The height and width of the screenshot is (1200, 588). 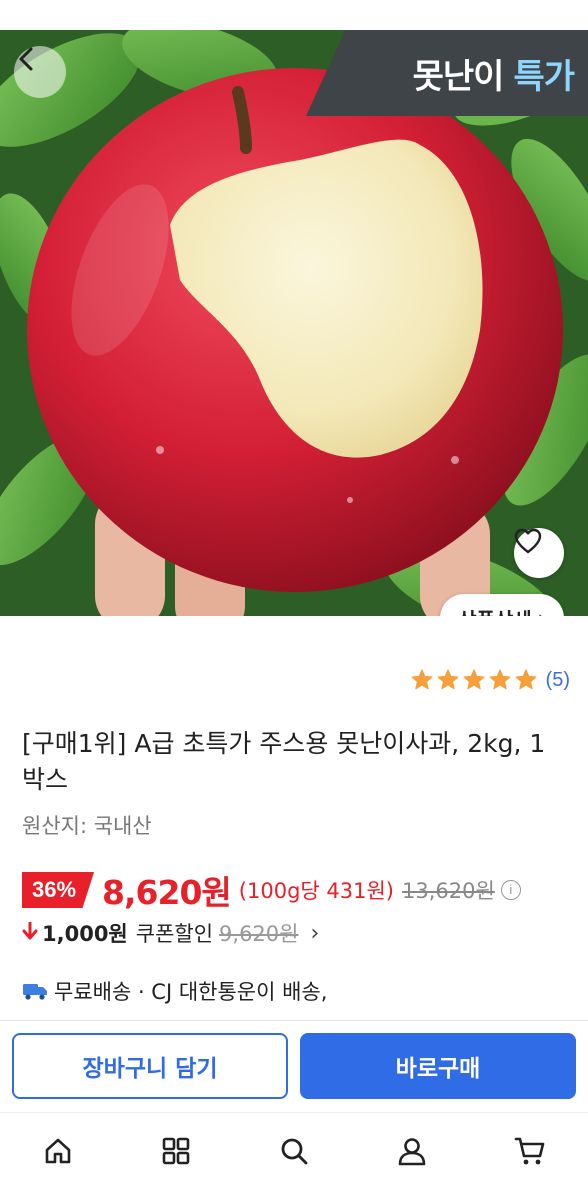 I want to click on unit-price: (100g당 431원), so click(x=316, y=891).